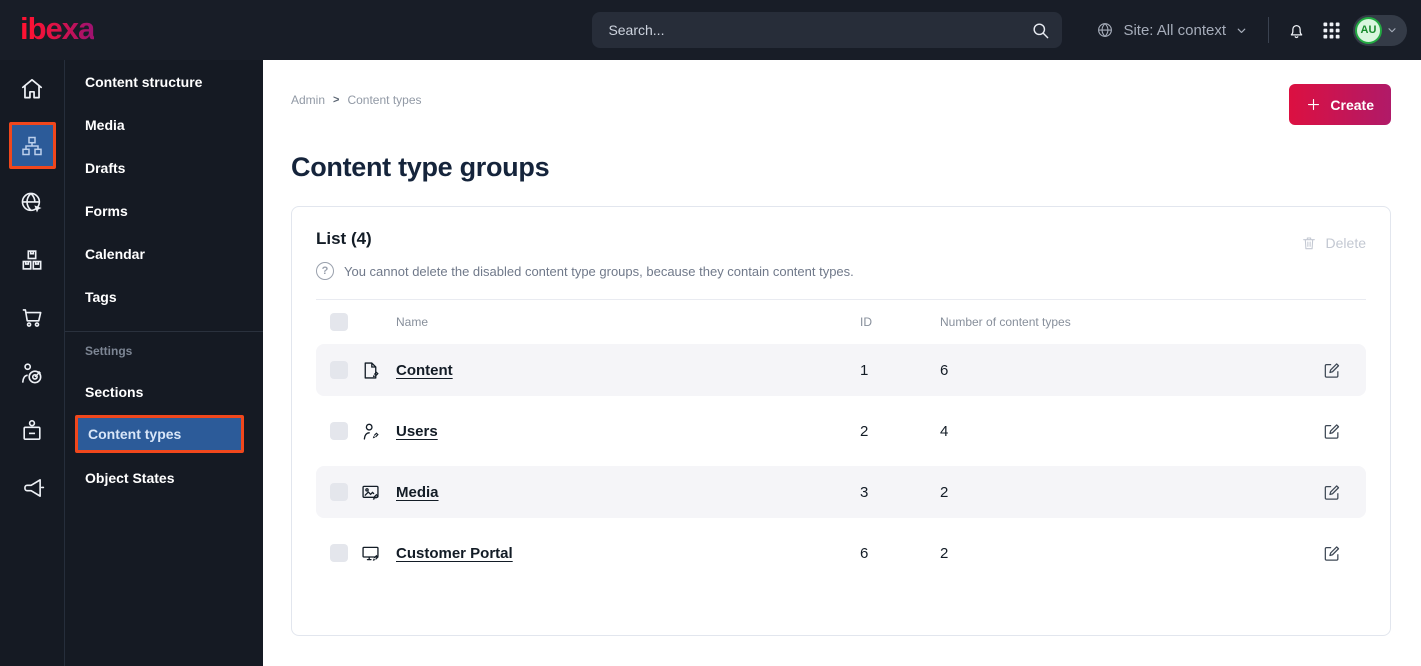 The width and height of the screenshot is (1421, 666). I want to click on rail-item-dashboard, so click(32, 88).